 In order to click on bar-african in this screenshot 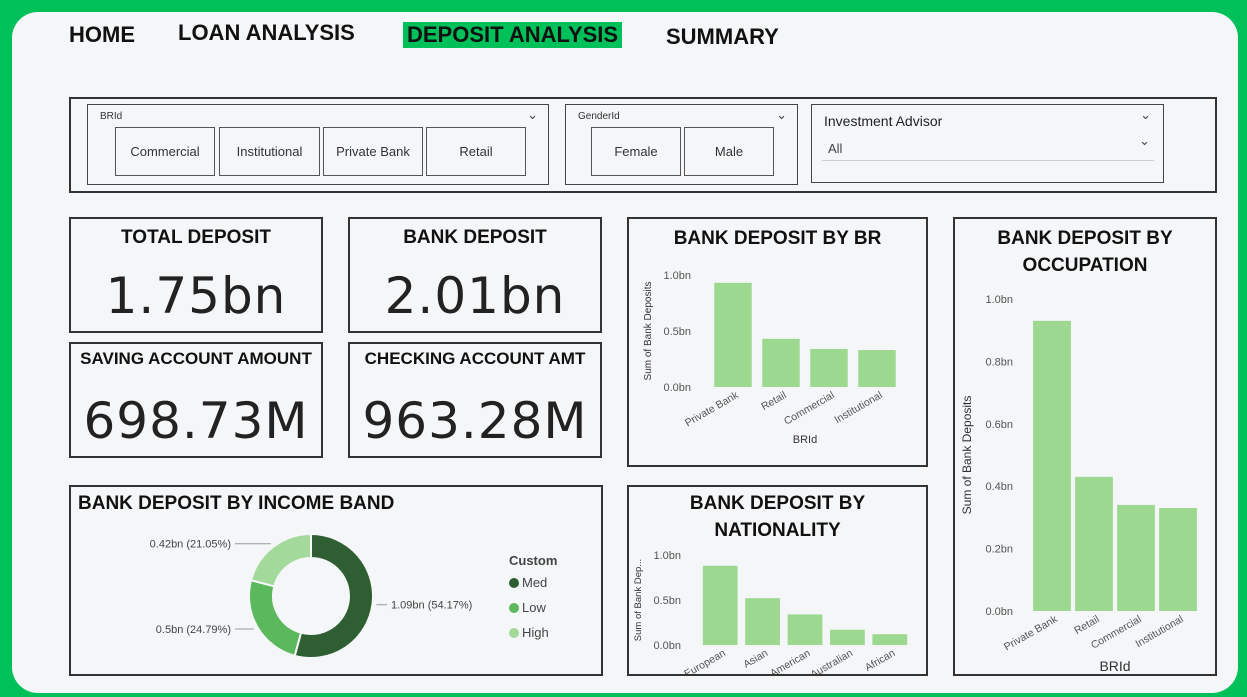, I will do `click(890, 639)`.